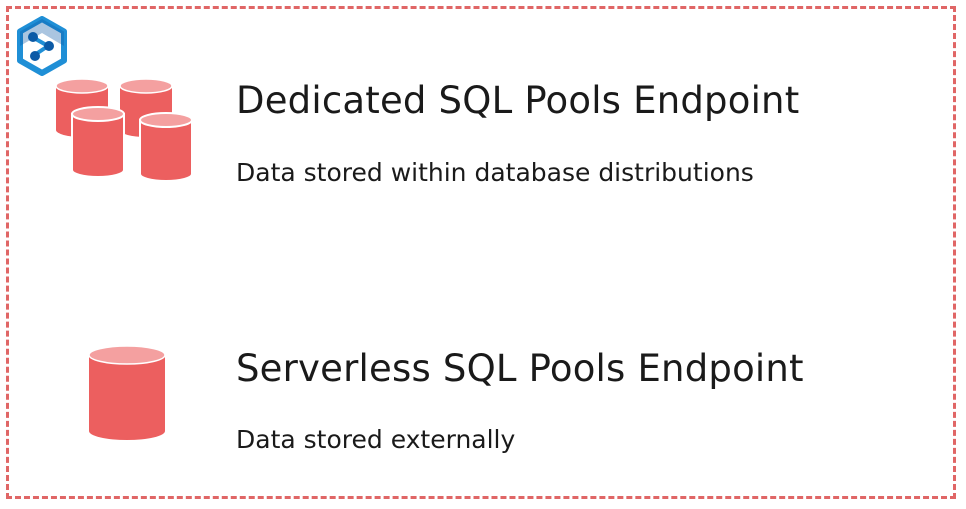  What do you see at coordinates (127, 392) in the screenshot?
I see `database-icon` at bounding box center [127, 392].